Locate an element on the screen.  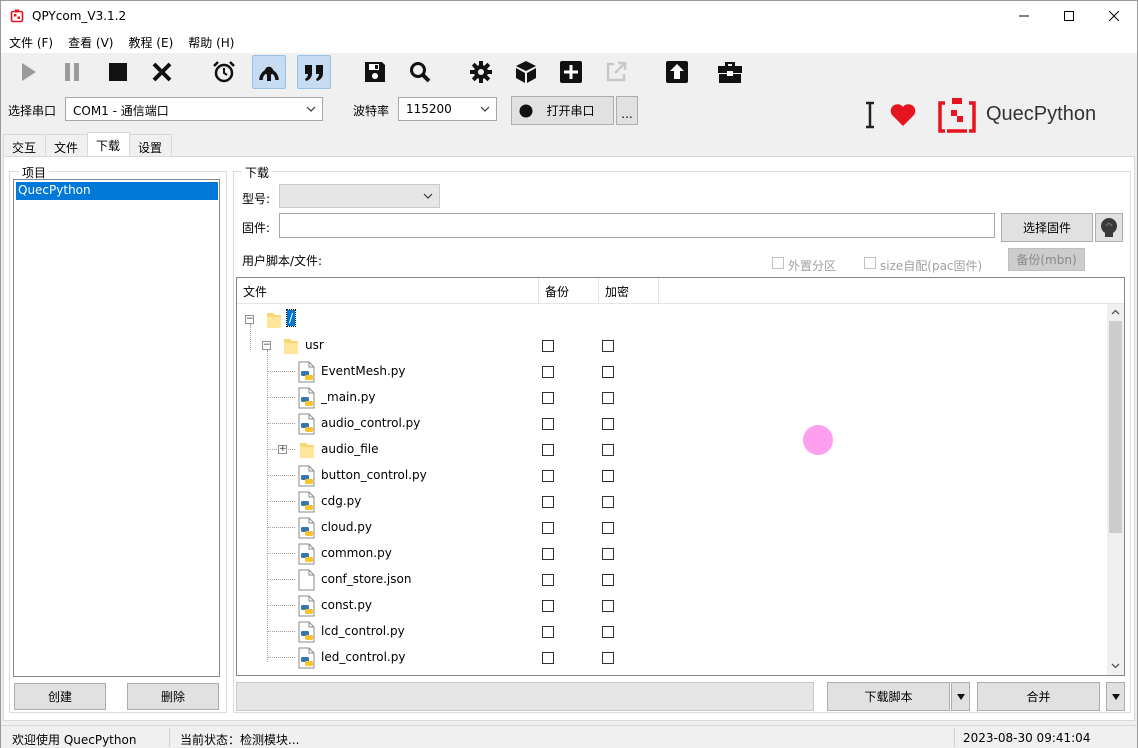
toolbar is located at coordinates (569, 73).